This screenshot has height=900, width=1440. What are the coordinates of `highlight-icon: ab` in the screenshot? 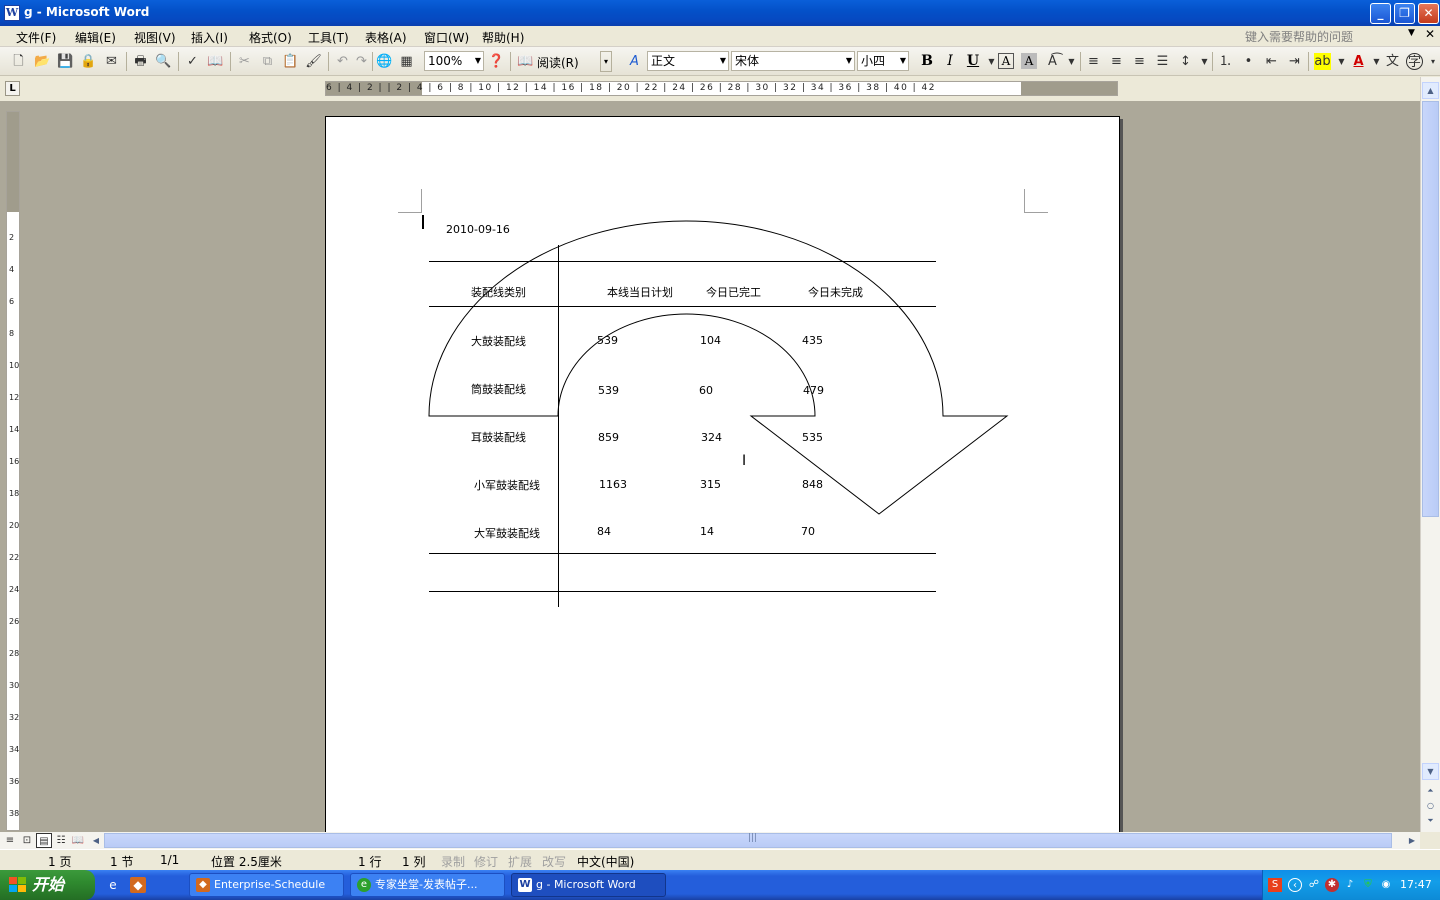 It's located at (1322, 61).